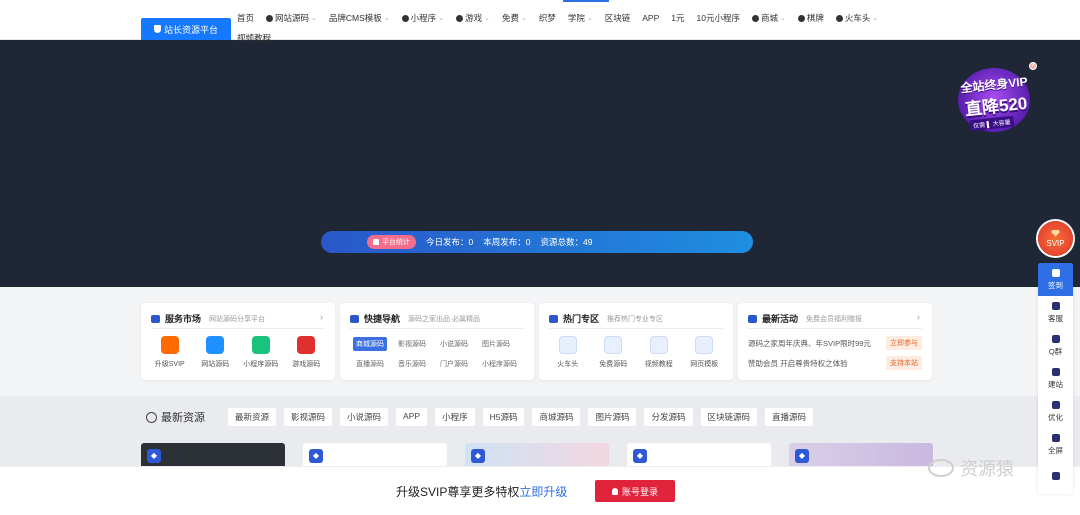  What do you see at coordinates (613, 352) in the screenshot?
I see `hot-item: 免费源码` at bounding box center [613, 352].